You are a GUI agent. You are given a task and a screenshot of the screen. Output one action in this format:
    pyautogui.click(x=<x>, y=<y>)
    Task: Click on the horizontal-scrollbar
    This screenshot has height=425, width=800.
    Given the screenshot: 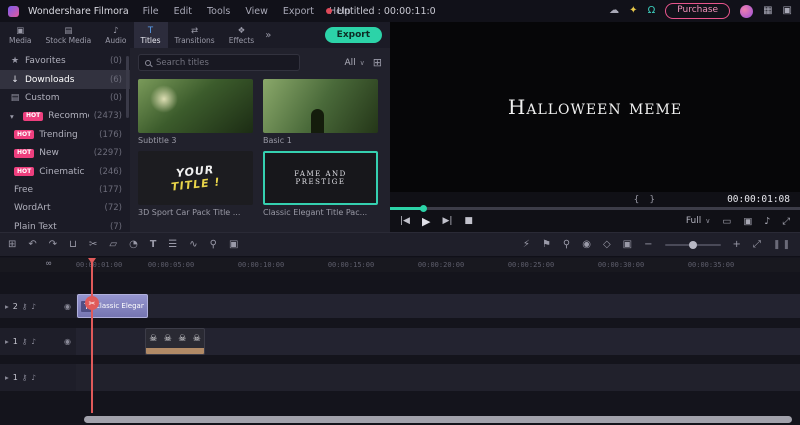 What is the action you would take?
    pyautogui.click(x=400, y=419)
    